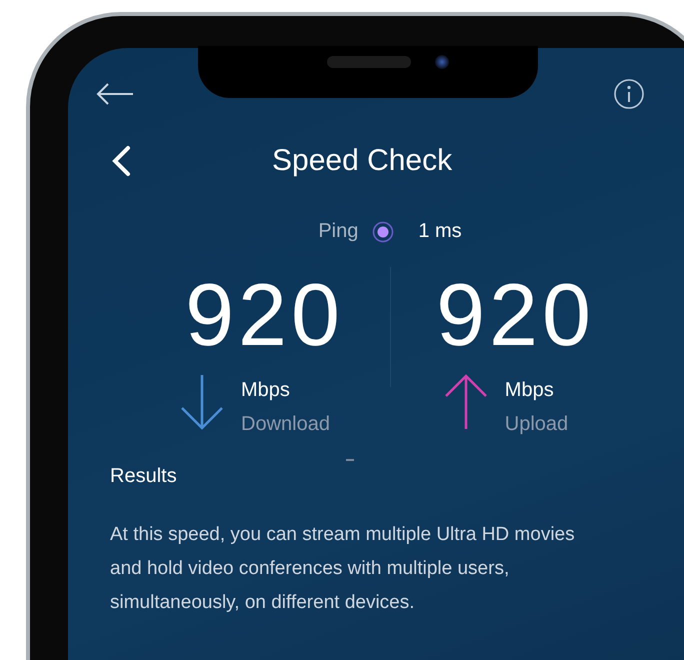 The width and height of the screenshot is (684, 660). I want to click on info-icon, so click(629, 94).